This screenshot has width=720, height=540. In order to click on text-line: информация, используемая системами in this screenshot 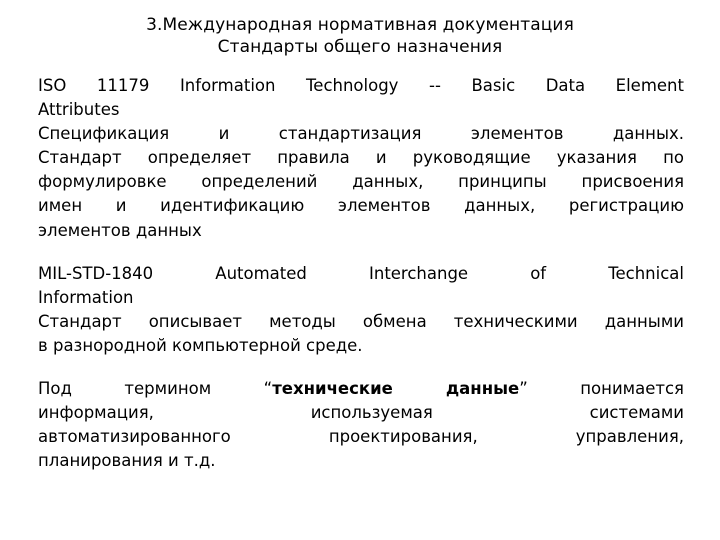, I will do `click(361, 413)`.